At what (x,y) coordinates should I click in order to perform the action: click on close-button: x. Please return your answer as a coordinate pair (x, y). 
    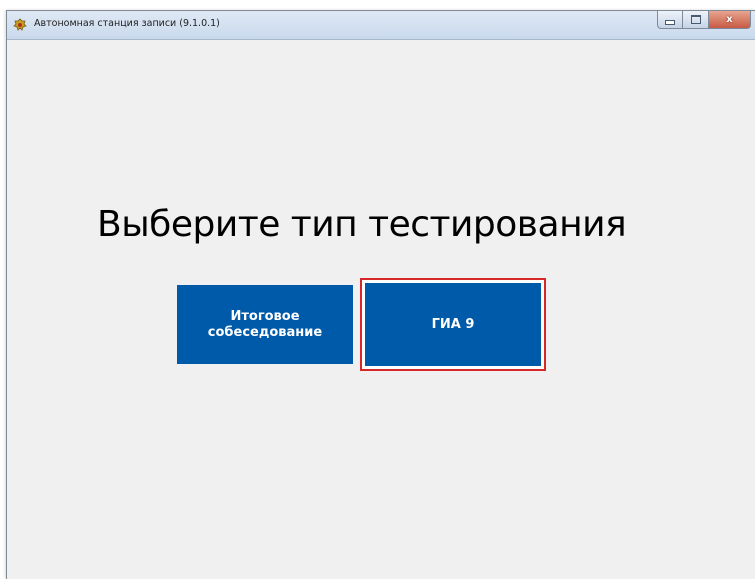
    Looking at the image, I should click on (730, 20).